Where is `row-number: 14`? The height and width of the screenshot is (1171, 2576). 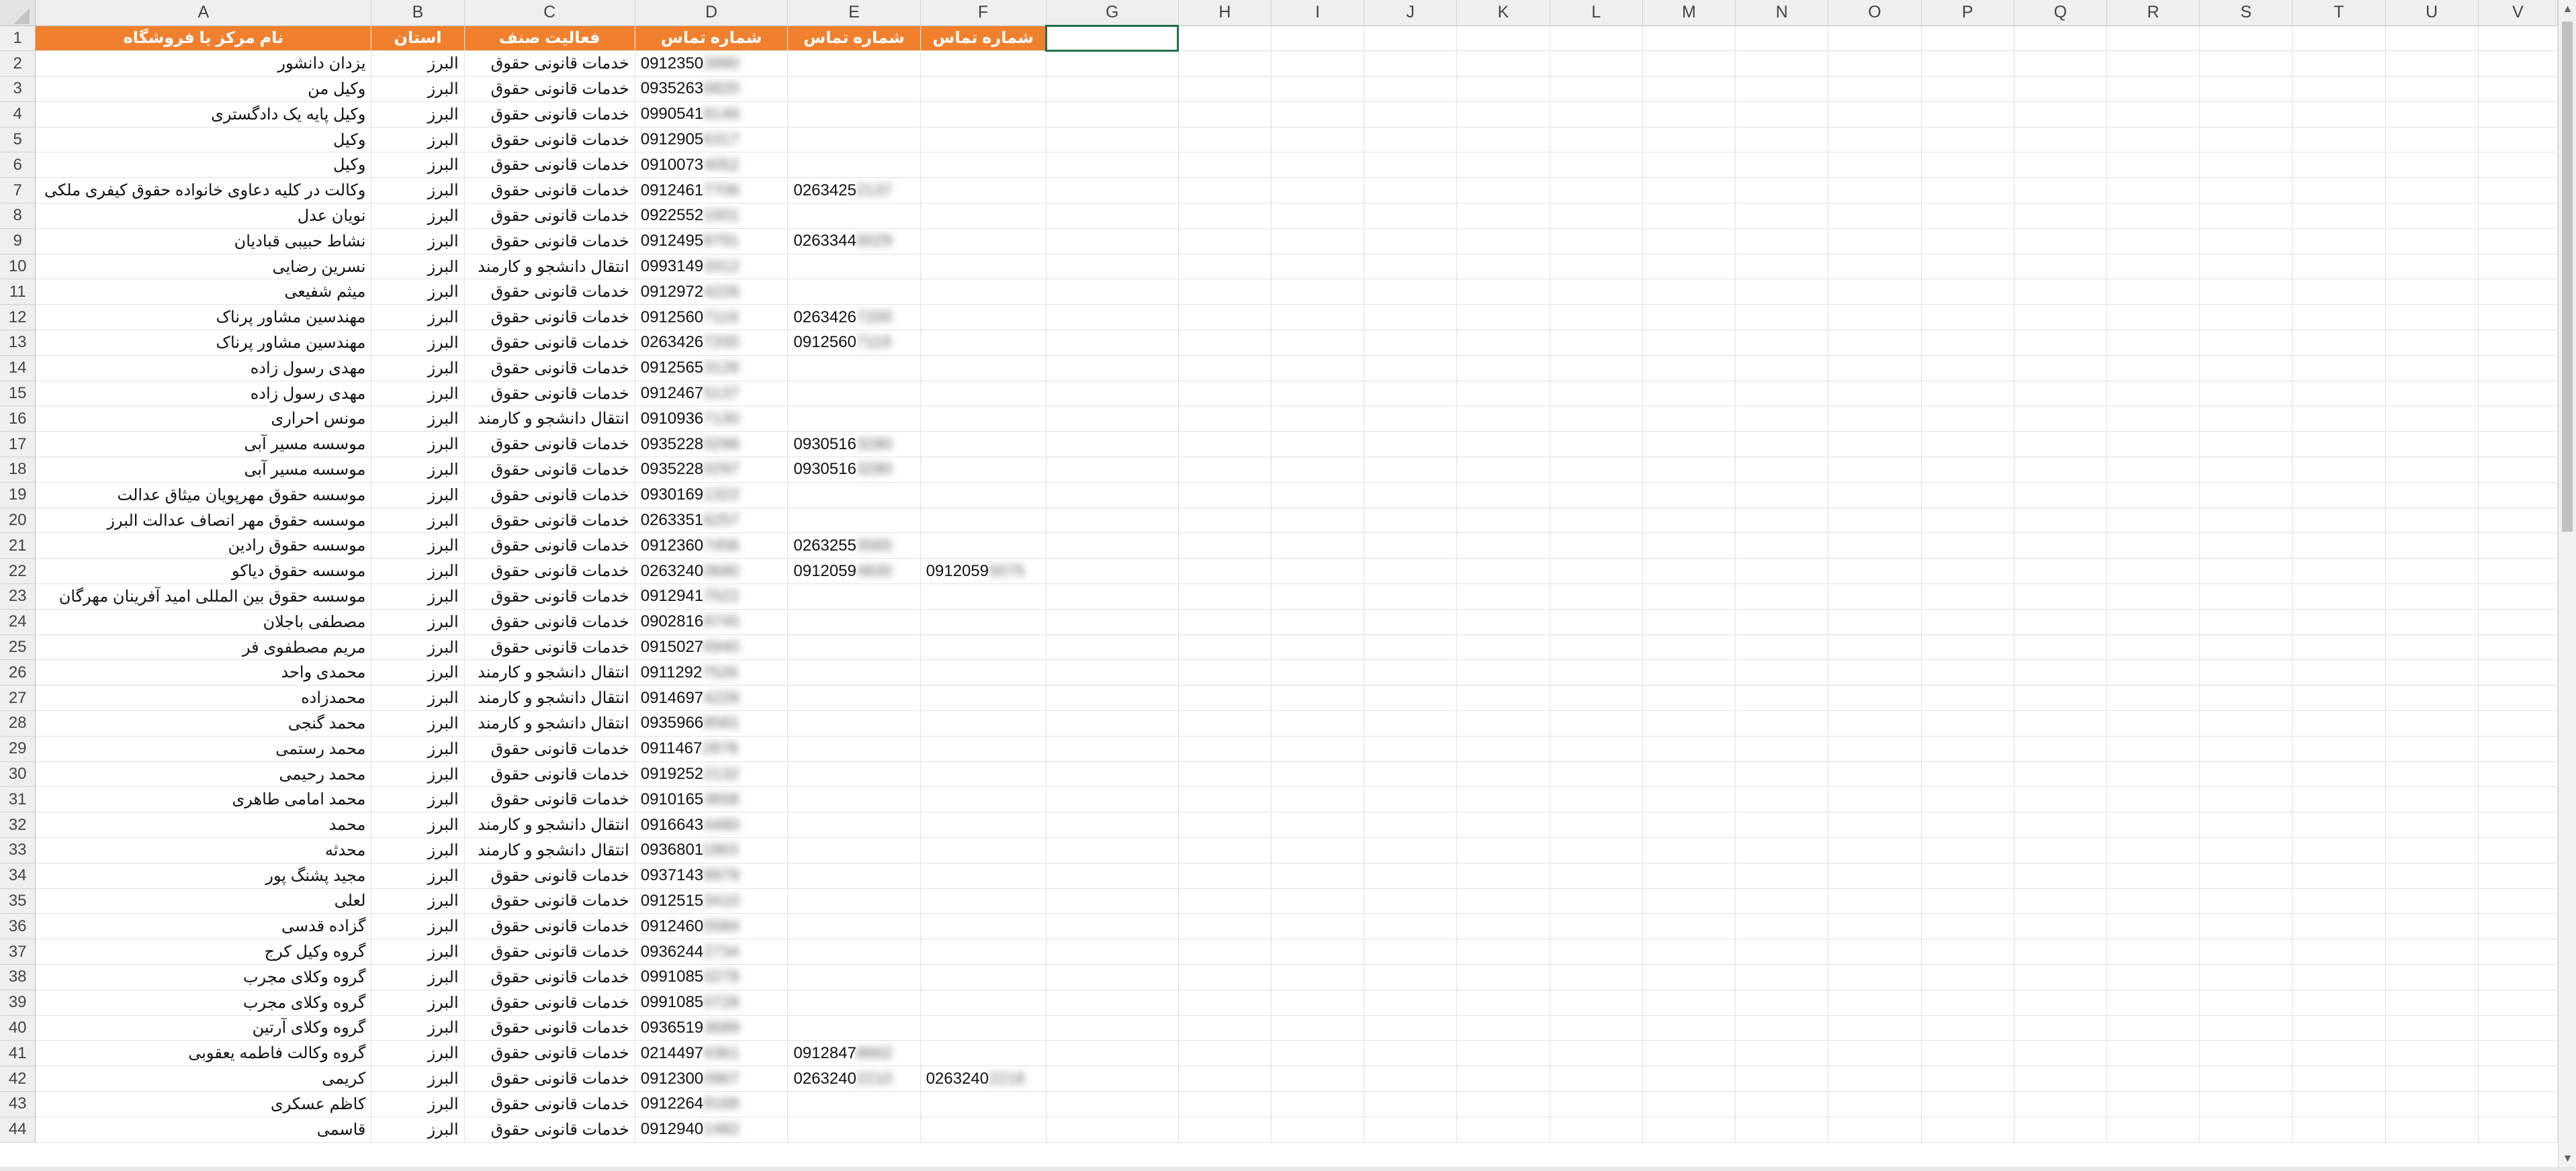 row-number: 14 is located at coordinates (18, 368).